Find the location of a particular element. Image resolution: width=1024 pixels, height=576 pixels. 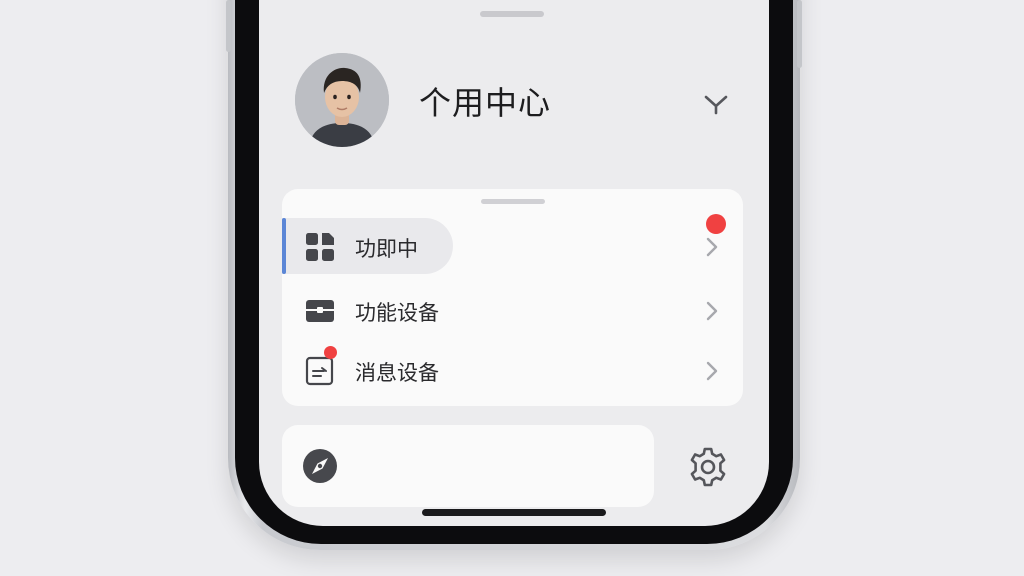

bottom-panel is located at coordinates (468, 466).